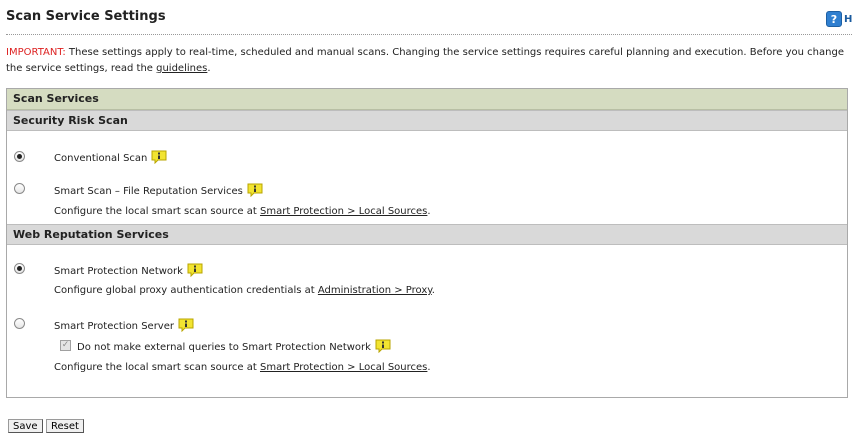  I want to click on smart-protection-server-option: Smart Protection Server, so click(124, 325).